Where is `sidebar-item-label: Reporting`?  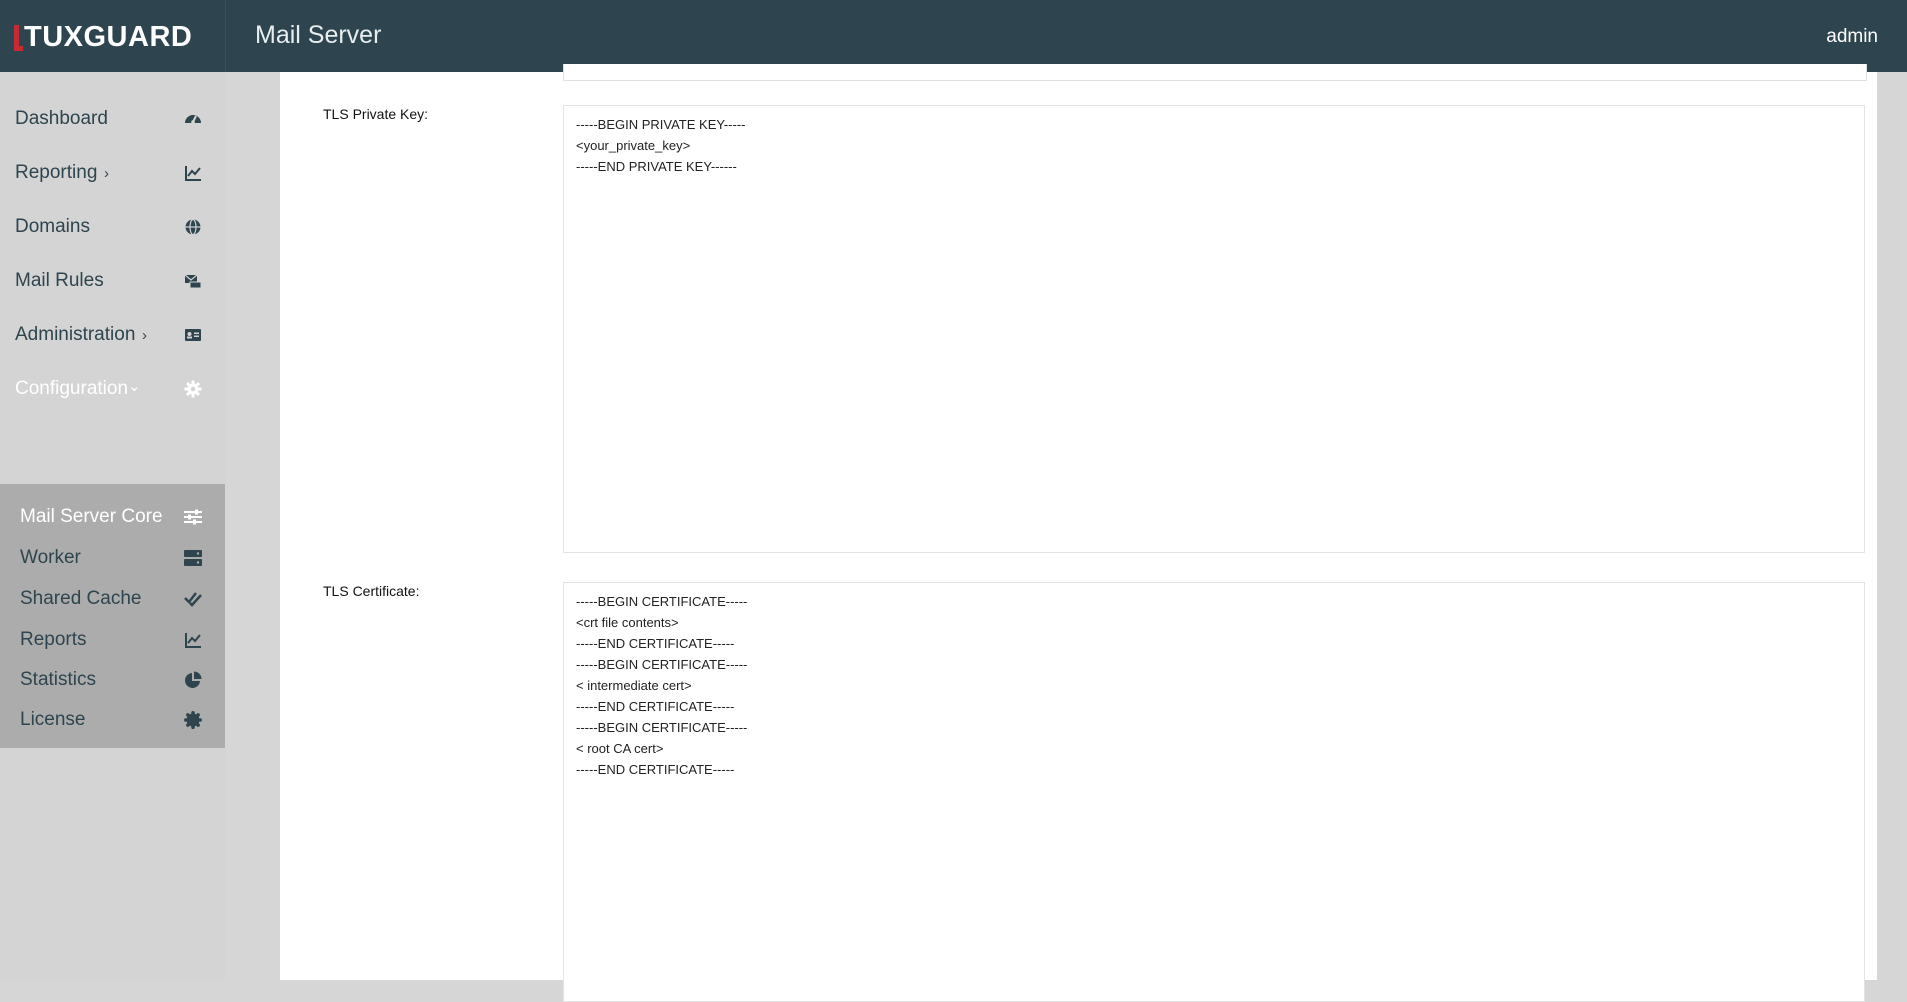
sidebar-item-label: Reporting is located at coordinates (56, 172).